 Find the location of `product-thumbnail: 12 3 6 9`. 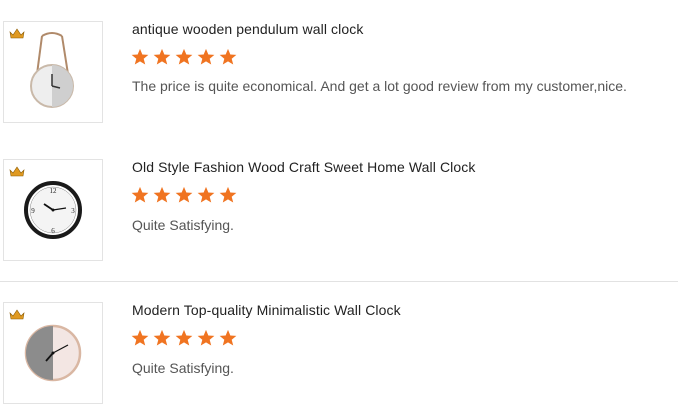

product-thumbnail: 12 3 6 9 is located at coordinates (53, 210).